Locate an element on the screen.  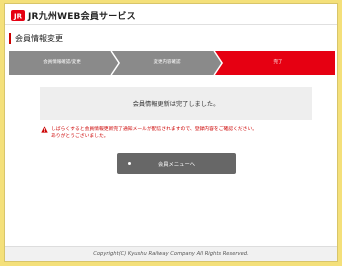
title-accent-bar is located at coordinates (10, 38).